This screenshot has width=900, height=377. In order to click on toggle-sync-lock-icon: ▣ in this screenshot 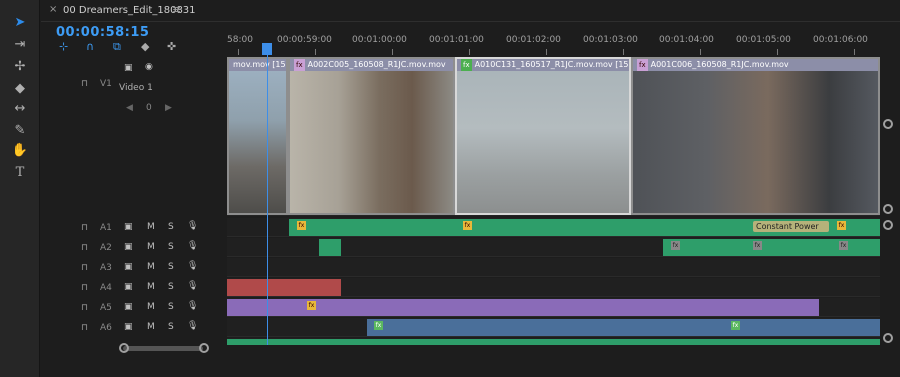, I will do `click(128, 68)`.